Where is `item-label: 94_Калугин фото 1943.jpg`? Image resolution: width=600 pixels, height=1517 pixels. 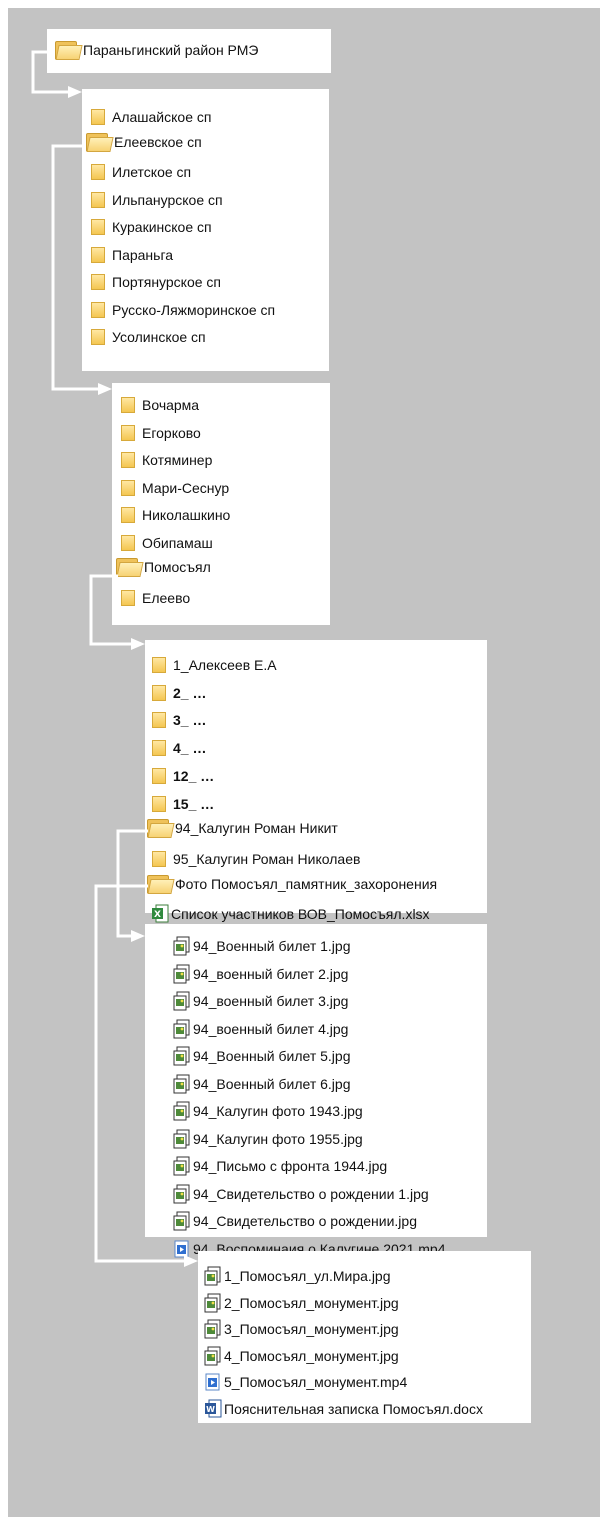
item-label: 94_Калугин фото 1943.jpg is located at coordinates (278, 1111).